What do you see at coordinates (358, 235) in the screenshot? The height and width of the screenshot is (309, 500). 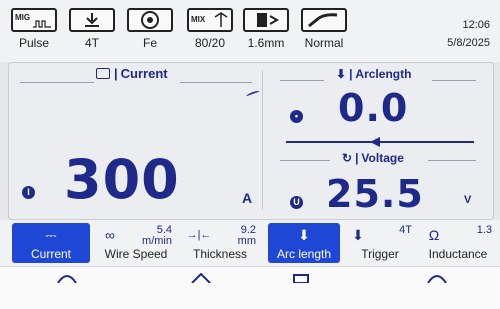 I see `trigger-icon: ⬇` at bounding box center [358, 235].